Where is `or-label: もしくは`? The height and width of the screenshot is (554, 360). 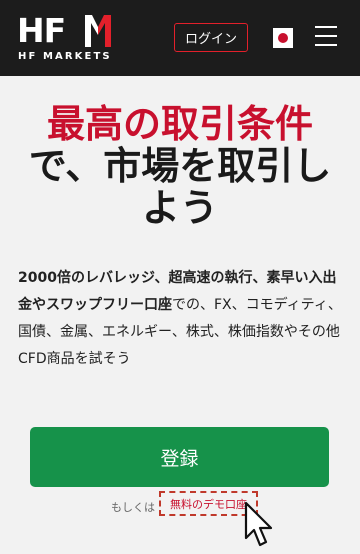
or-label: もしくは is located at coordinates (133, 507).